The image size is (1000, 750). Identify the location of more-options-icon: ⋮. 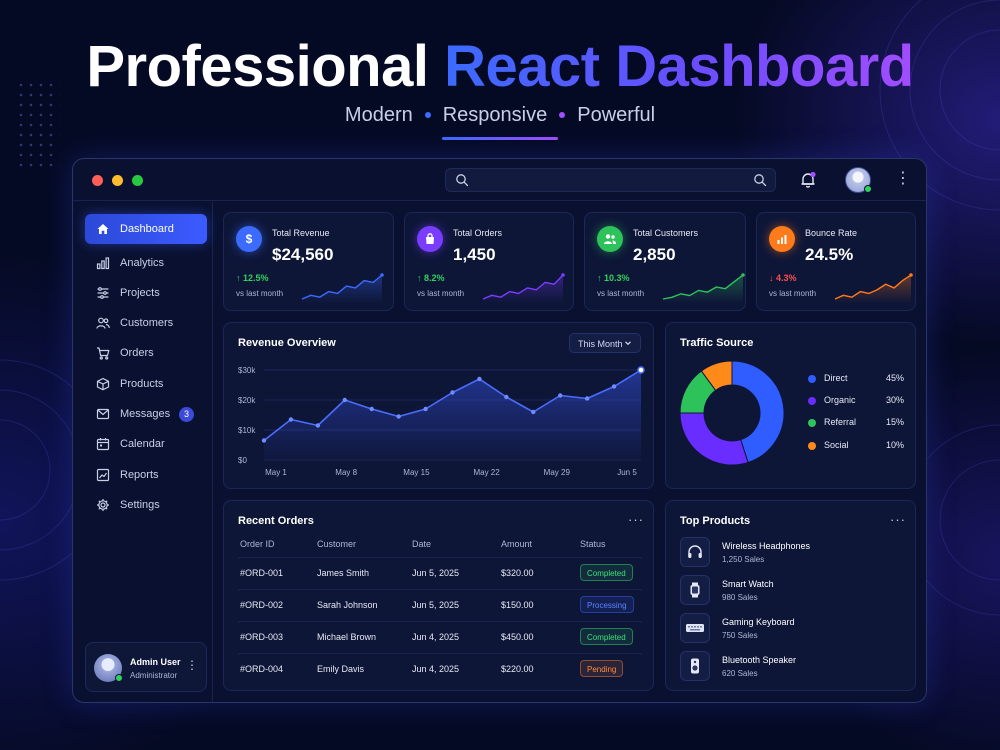
(903, 179).